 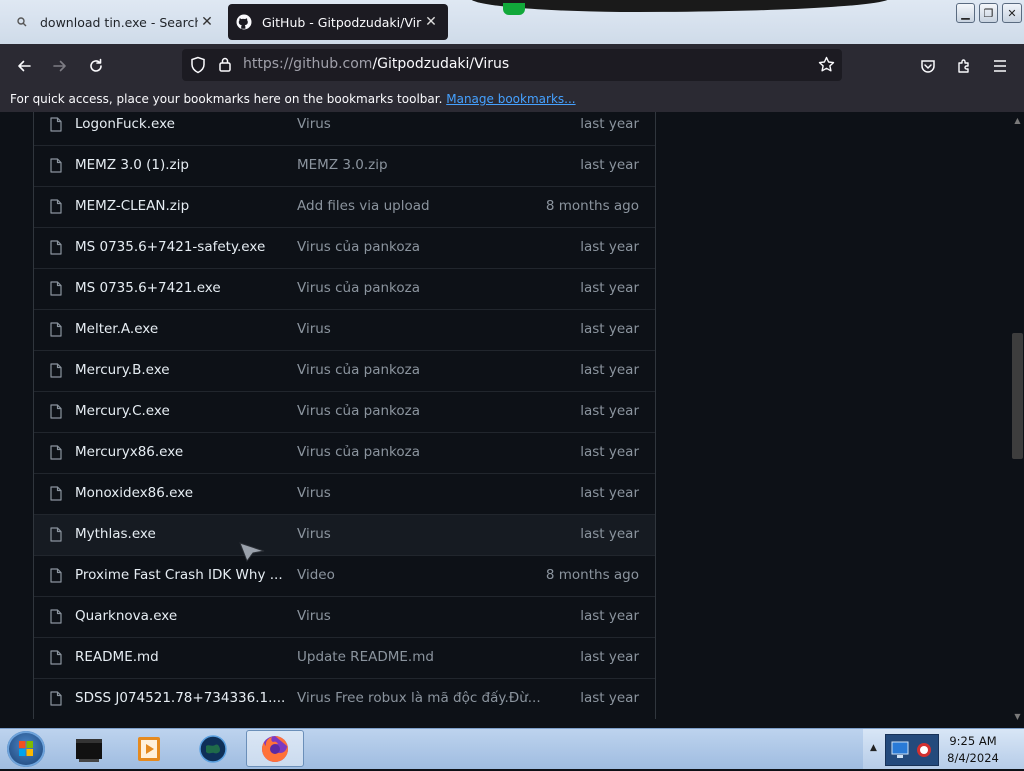 I want to click on taskbar: ▲ 9:25 AM 8/4/2024, so click(x=512, y=748).